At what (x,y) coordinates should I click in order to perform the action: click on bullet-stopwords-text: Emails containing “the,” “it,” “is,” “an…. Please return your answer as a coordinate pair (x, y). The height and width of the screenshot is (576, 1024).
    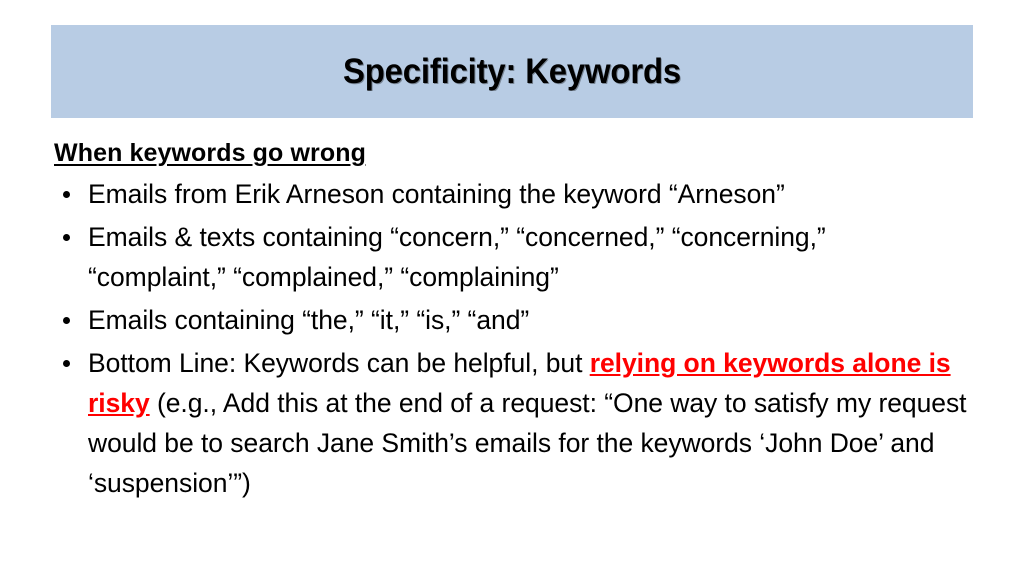
    Looking at the image, I should click on (309, 320).